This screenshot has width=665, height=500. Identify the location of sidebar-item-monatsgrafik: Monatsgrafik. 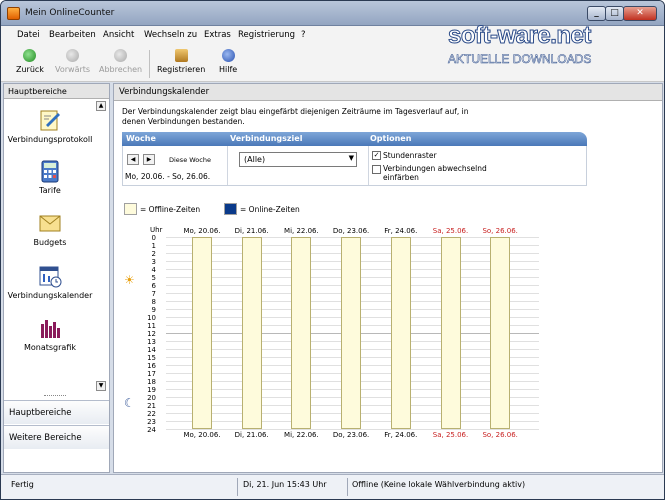
(50, 334).